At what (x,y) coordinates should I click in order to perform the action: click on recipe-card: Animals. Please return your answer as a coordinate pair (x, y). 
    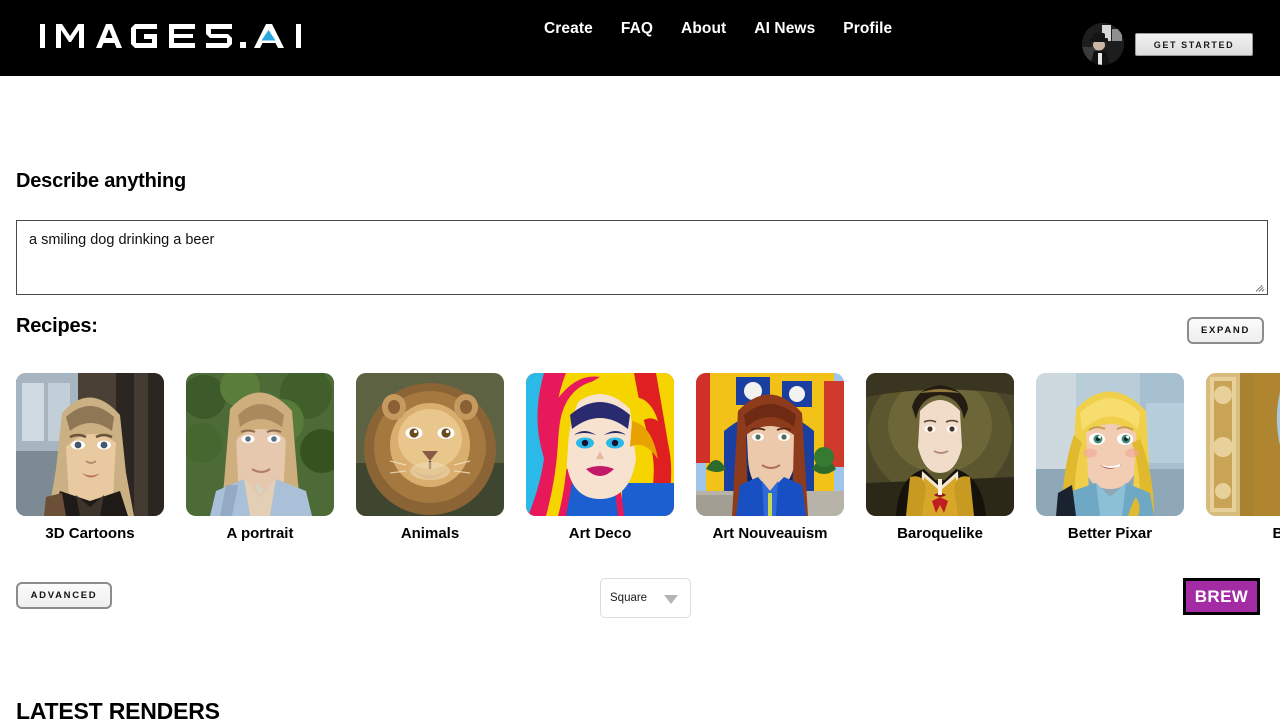
    Looking at the image, I should click on (430, 457).